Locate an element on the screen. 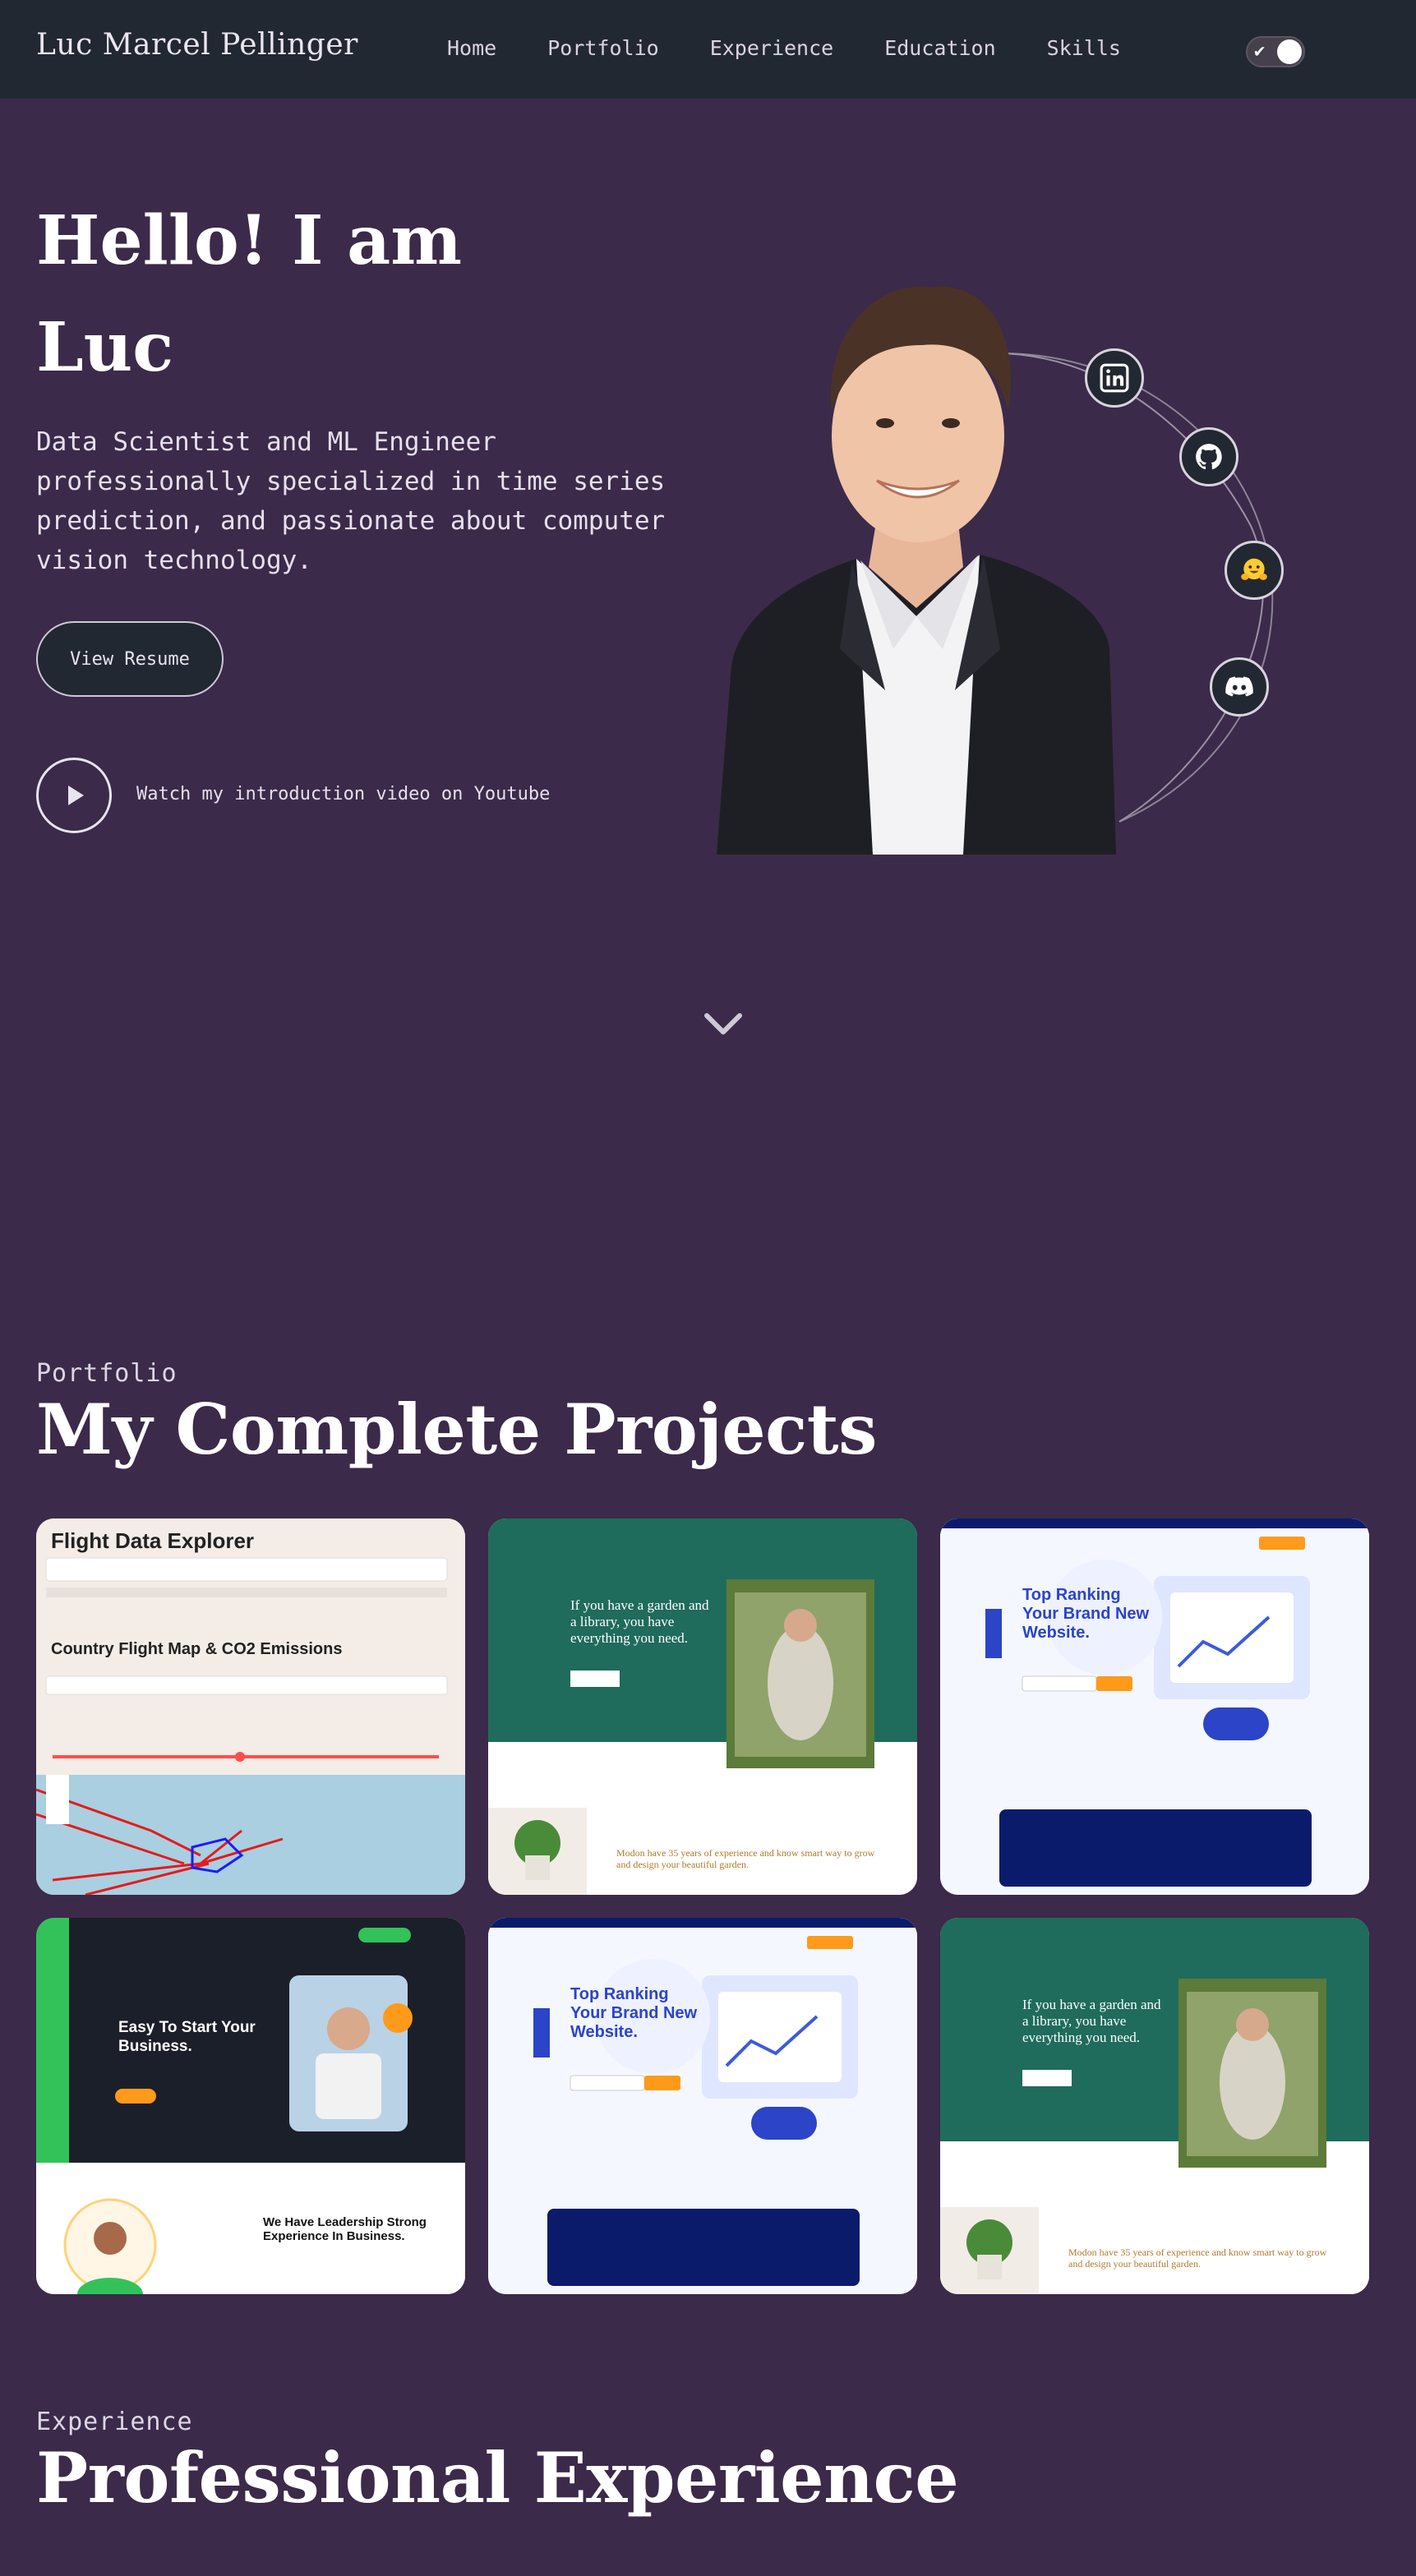 This screenshot has width=1416, height=2576. linkedin-button is located at coordinates (1114, 378).